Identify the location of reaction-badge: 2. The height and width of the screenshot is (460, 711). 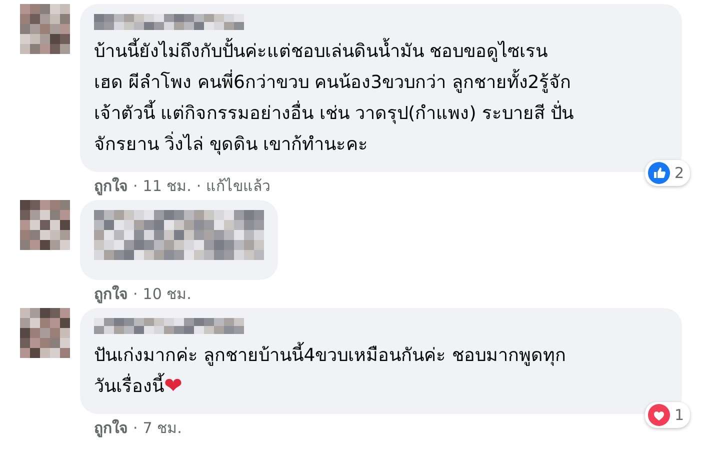
(667, 173).